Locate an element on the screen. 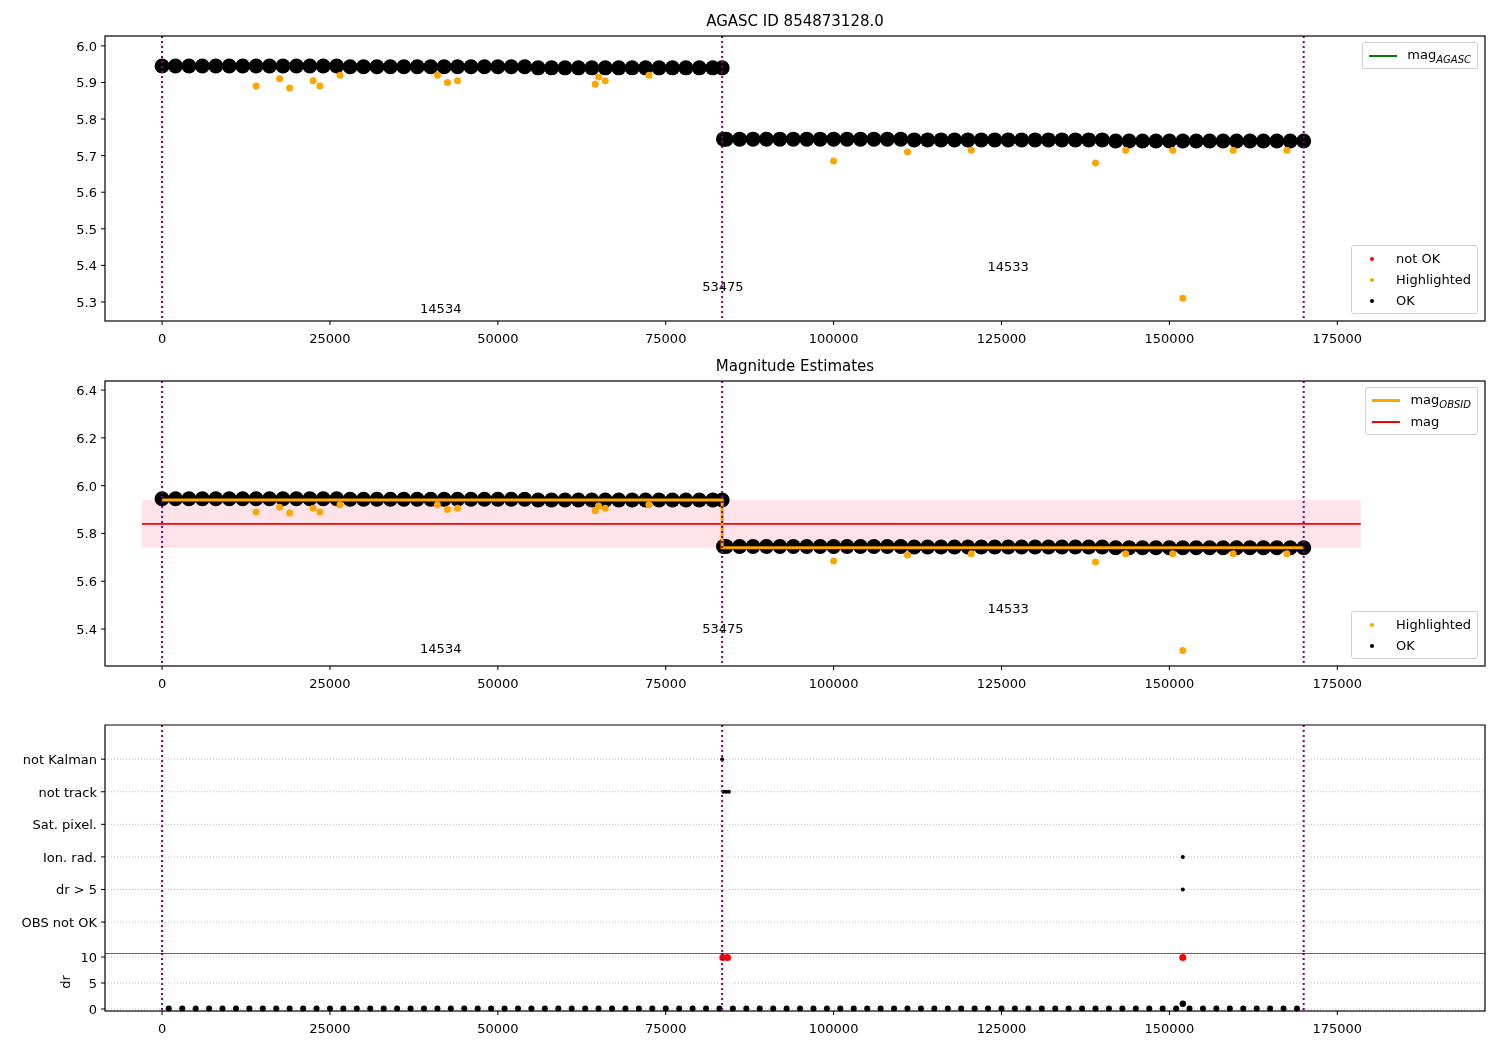 This screenshot has height=1050, width=1500. chart-title: AGASC ID 854873128.0 is located at coordinates (795, 21).